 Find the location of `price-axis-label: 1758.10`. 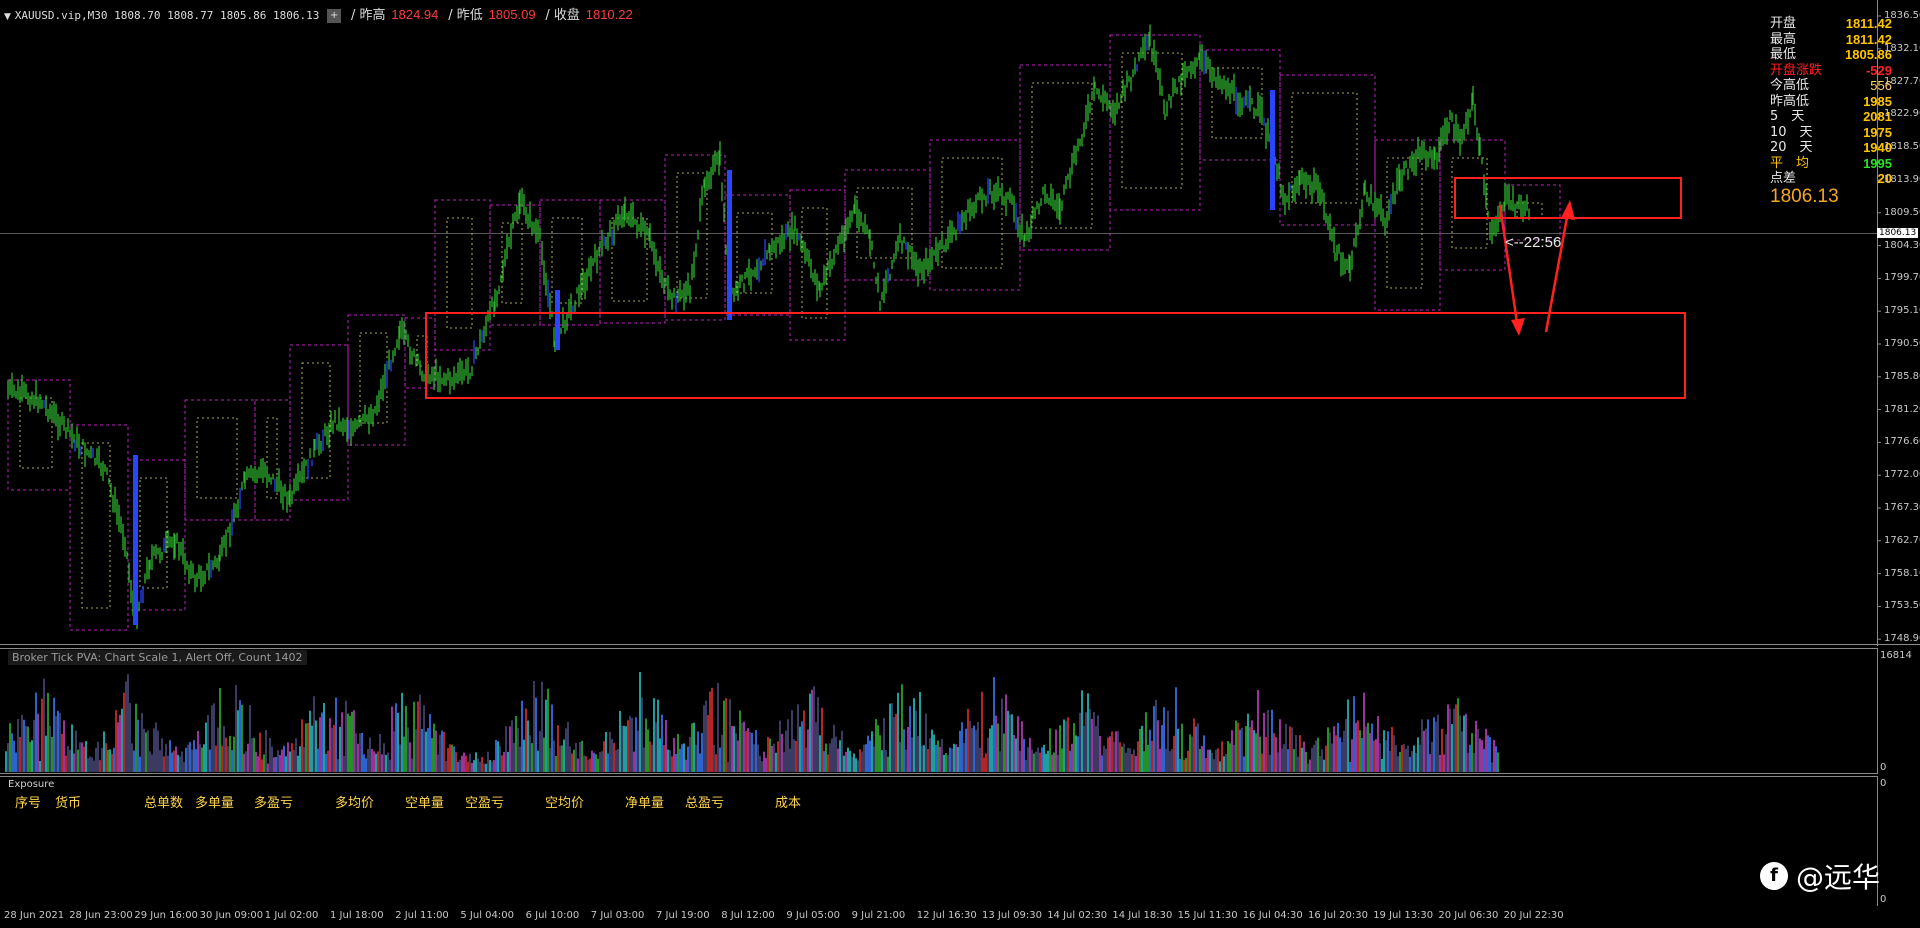

price-axis-label: 1758.10 is located at coordinates (1902, 573).